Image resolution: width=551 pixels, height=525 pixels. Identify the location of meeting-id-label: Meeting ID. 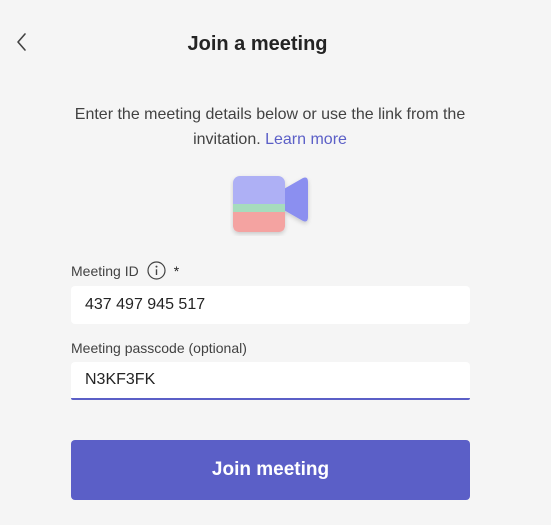
(105, 270).